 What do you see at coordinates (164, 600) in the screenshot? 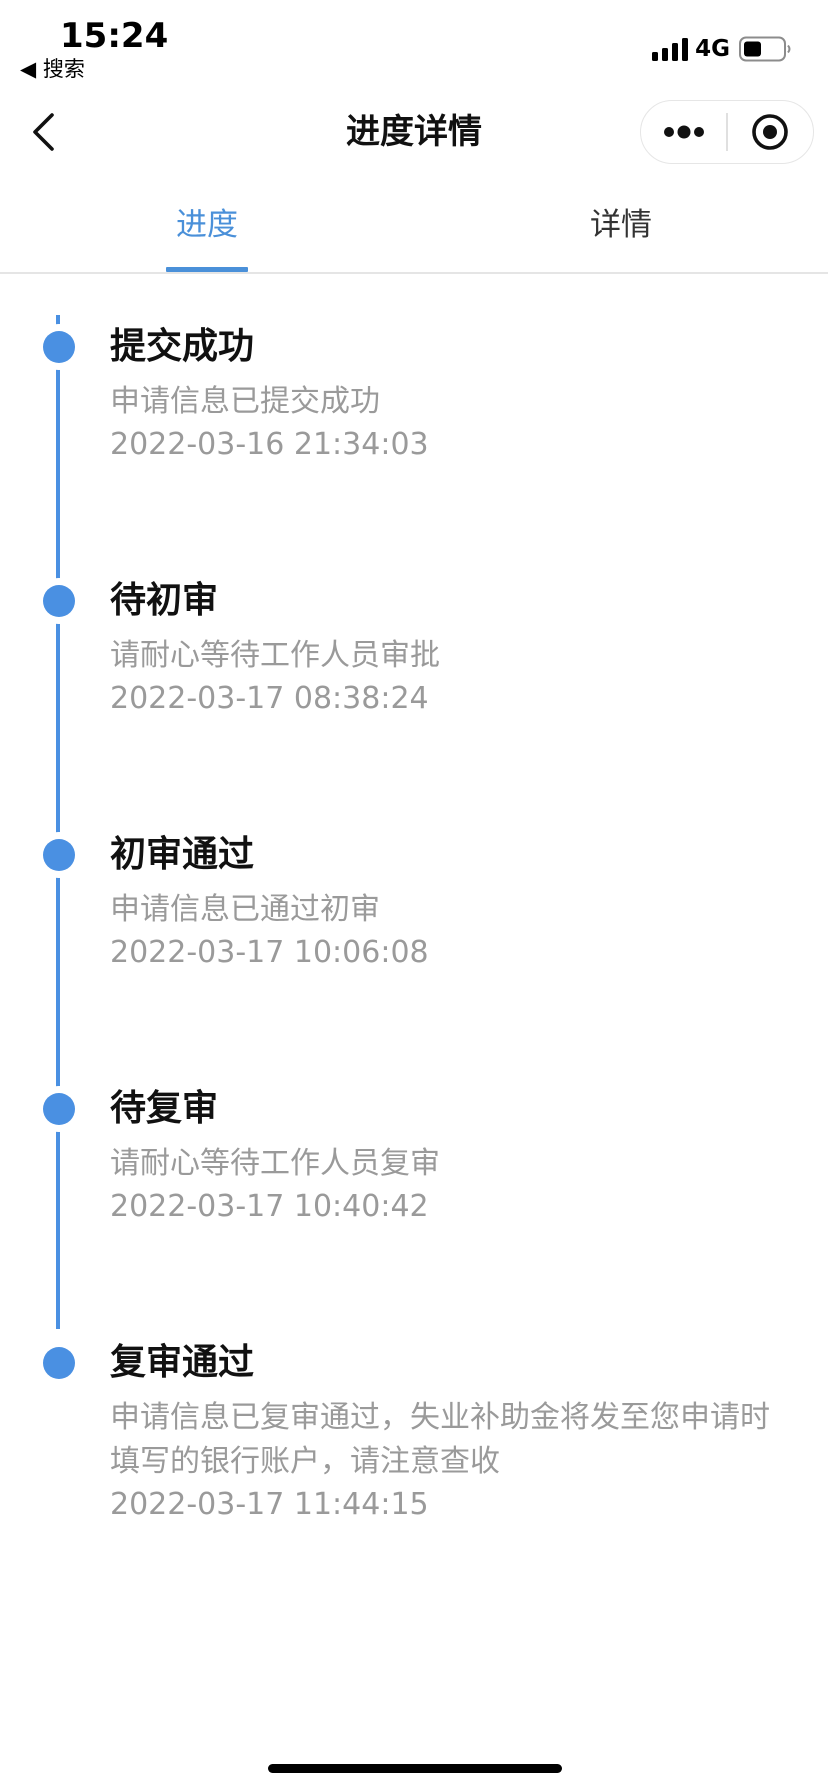
I see `step-title: 待初审` at bounding box center [164, 600].